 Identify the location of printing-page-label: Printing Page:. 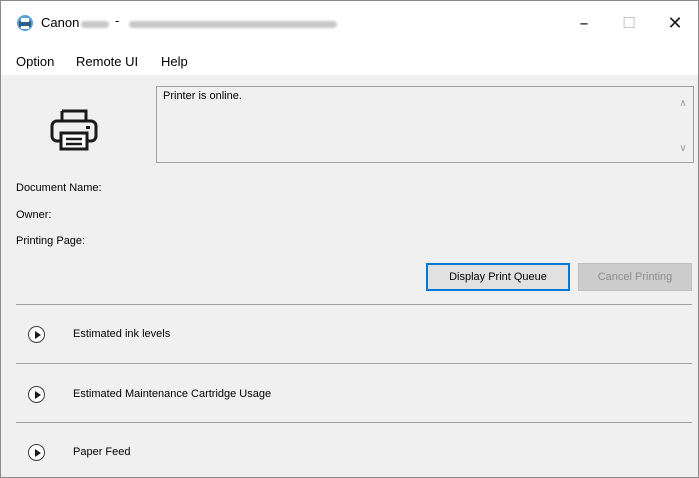
(51, 241).